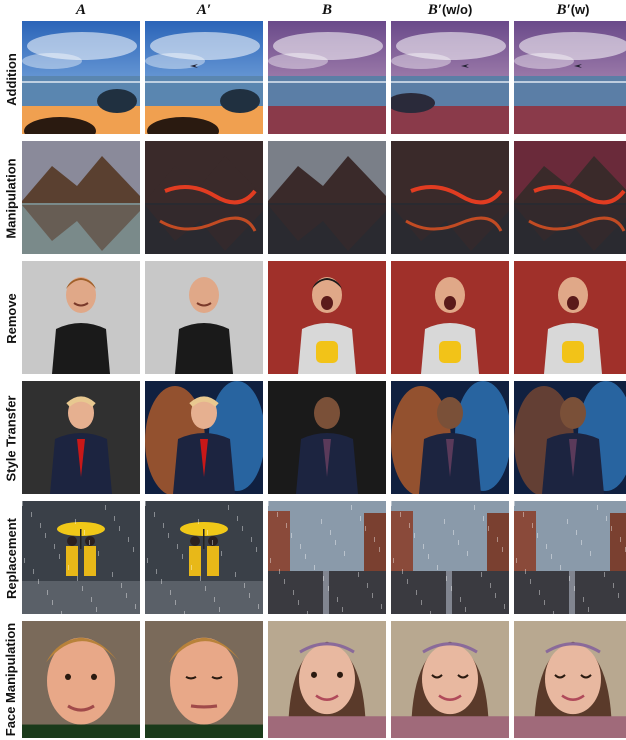  What do you see at coordinates (450, 317) in the screenshot?
I see `image-person-b-prime-without` at bounding box center [450, 317].